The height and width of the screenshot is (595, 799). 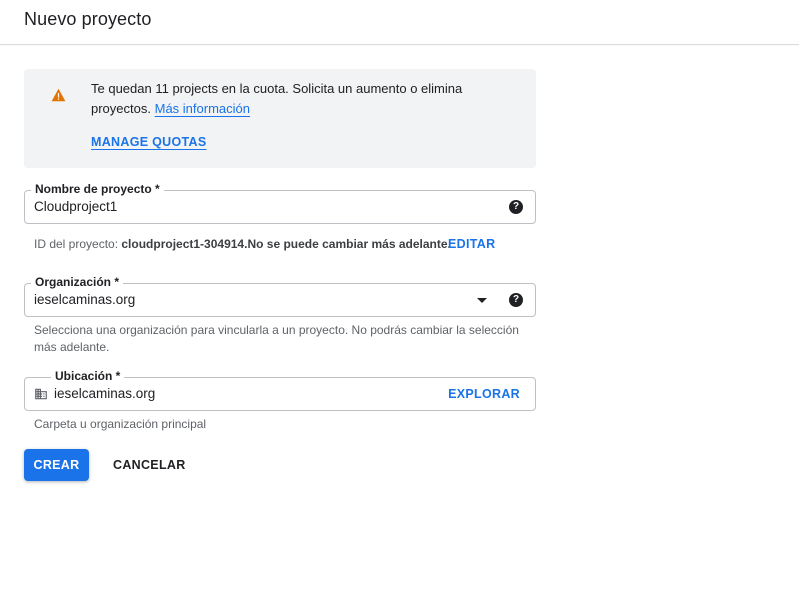 What do you see at coordinates (75, 206) in the screenshot?
I see `project-name-value: Cloudproject1` at bounding box center [75, 206].